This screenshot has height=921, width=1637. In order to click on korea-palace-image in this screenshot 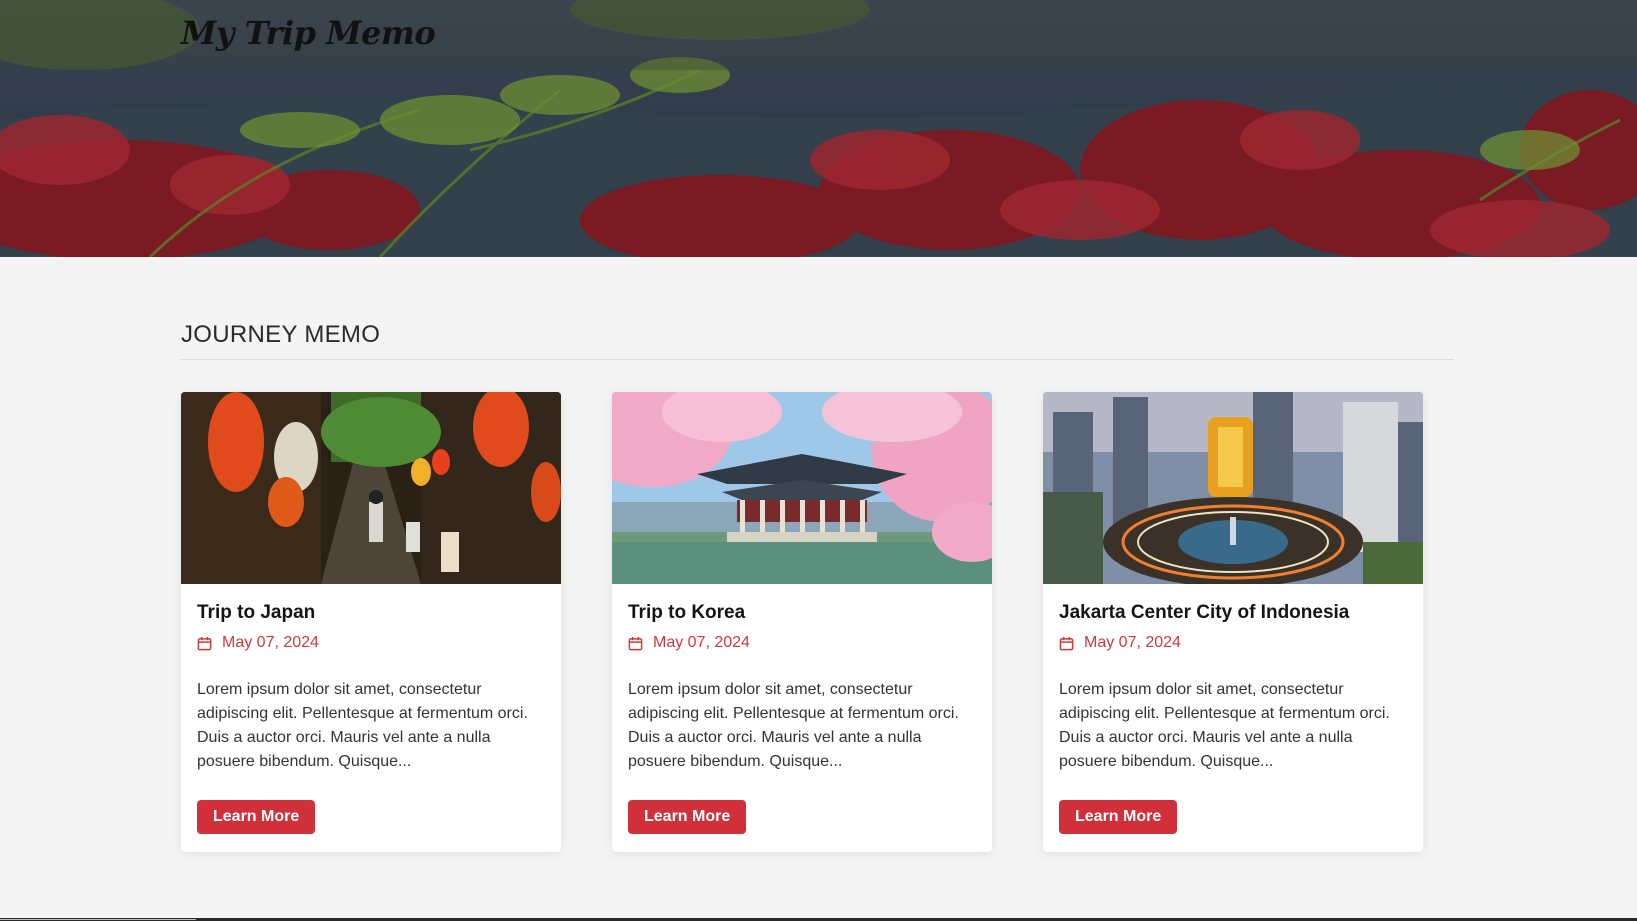, I will do `click(802, 488)`.